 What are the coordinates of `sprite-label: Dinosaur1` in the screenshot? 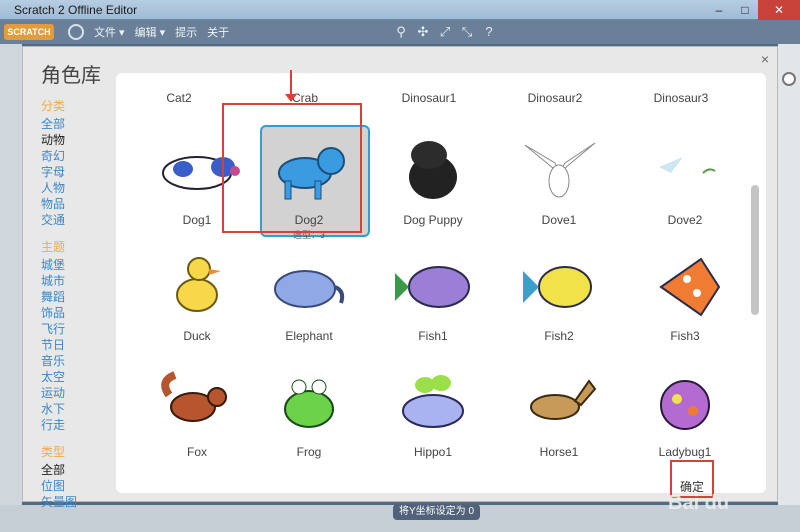 It's located at (429, 98).